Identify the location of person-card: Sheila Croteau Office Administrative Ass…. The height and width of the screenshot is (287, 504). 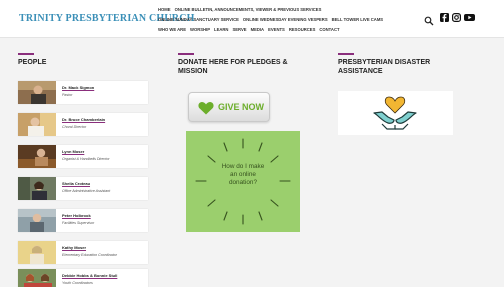
(83, 188).